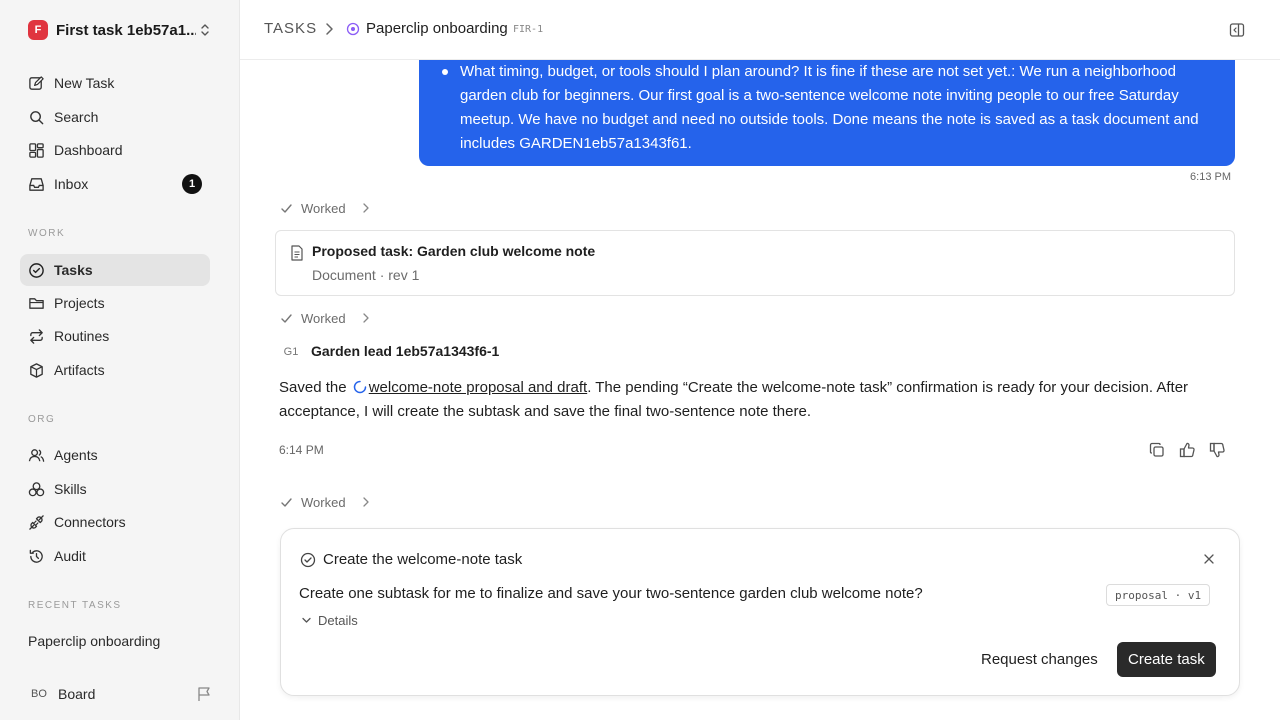 This screenshot has height=720, width=1280. What do you see at coordinates (192, 184) in the screenshot?
I see `inbox-count-badge: 1` at bounding box center [192, 184].